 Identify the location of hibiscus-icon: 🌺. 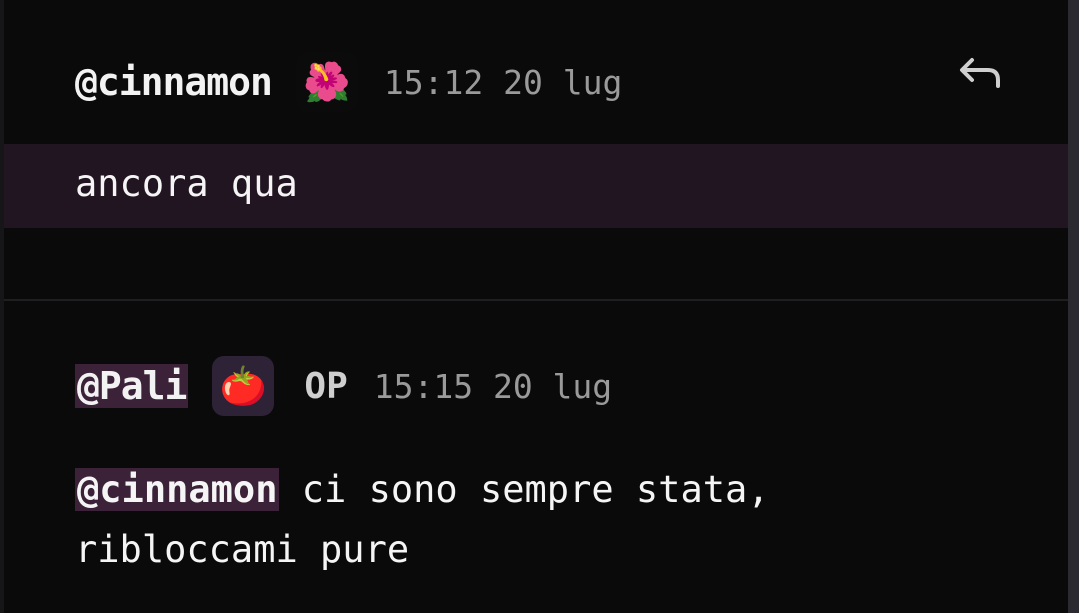
(326, 82).